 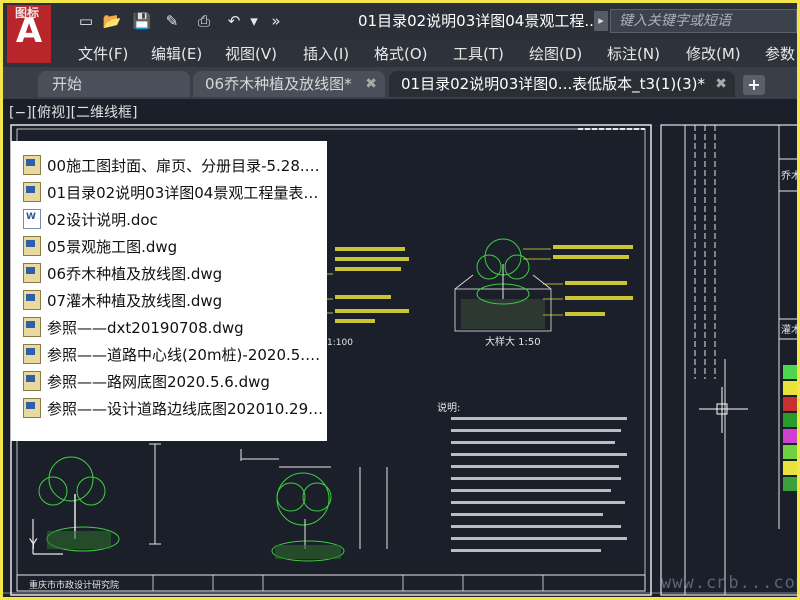 What do you see at coordinates (135, 300) in the screenshot?
I see `file-name: 07灌木种植及放线图.dwg` at bounding box center [135, 300].